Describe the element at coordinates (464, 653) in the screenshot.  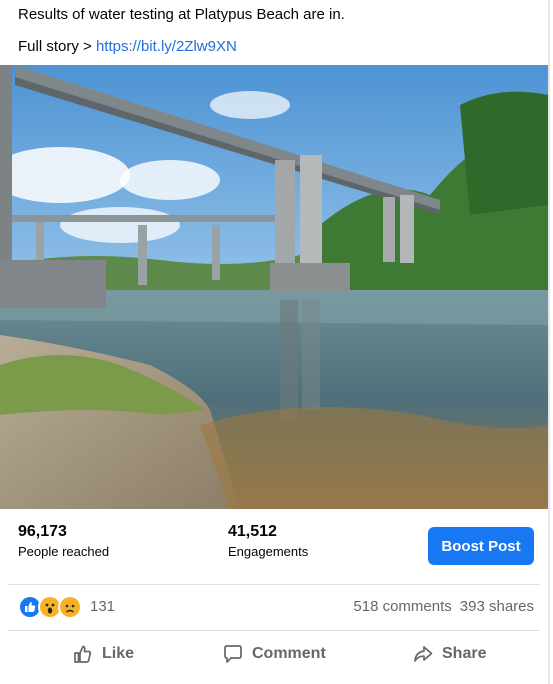
I see `share-label: Share` at that location.